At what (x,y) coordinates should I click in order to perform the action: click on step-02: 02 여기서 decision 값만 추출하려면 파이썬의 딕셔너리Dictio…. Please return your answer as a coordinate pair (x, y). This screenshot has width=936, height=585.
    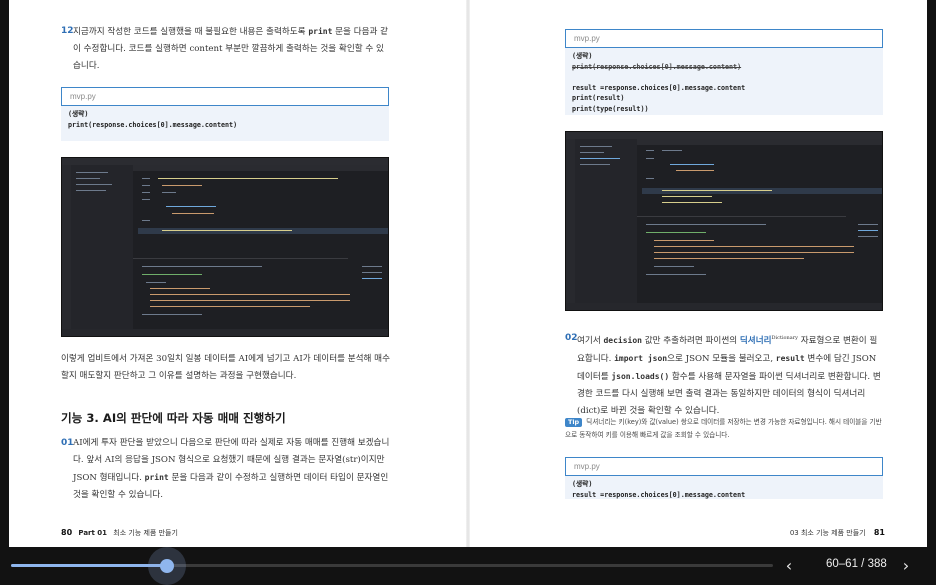
    Looking at the image, I should click on (725, 375).